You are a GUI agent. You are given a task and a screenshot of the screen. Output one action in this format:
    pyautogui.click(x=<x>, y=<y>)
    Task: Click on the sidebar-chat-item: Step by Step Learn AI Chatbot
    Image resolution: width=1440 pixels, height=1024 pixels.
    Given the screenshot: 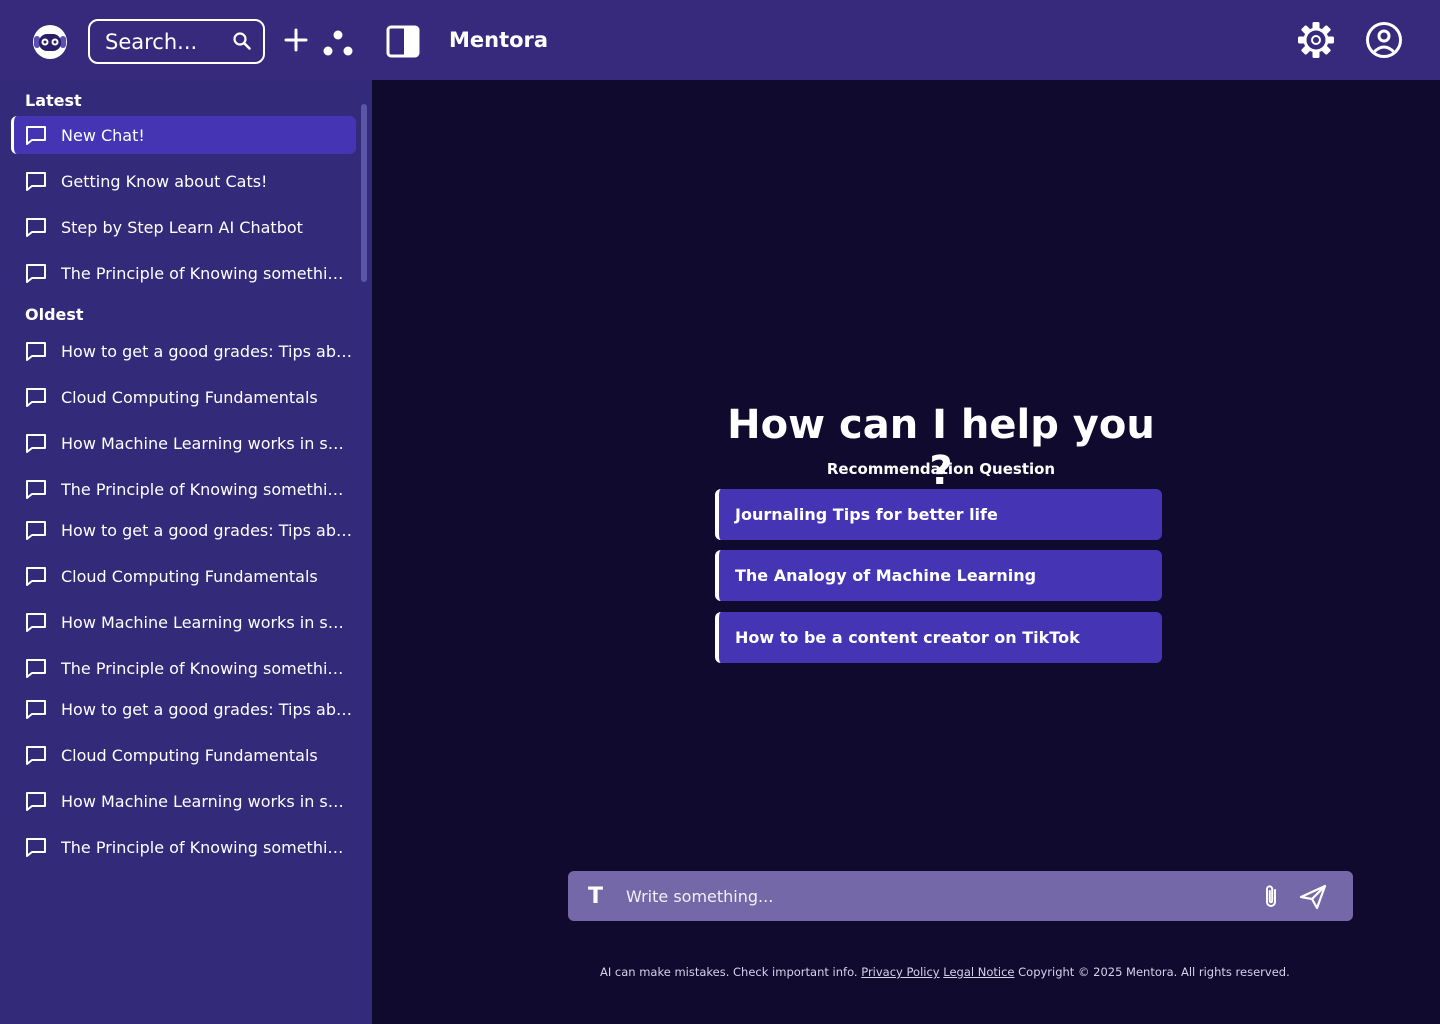 What is the action you would take?
    pyautogui.click(x=183, y=227)
    